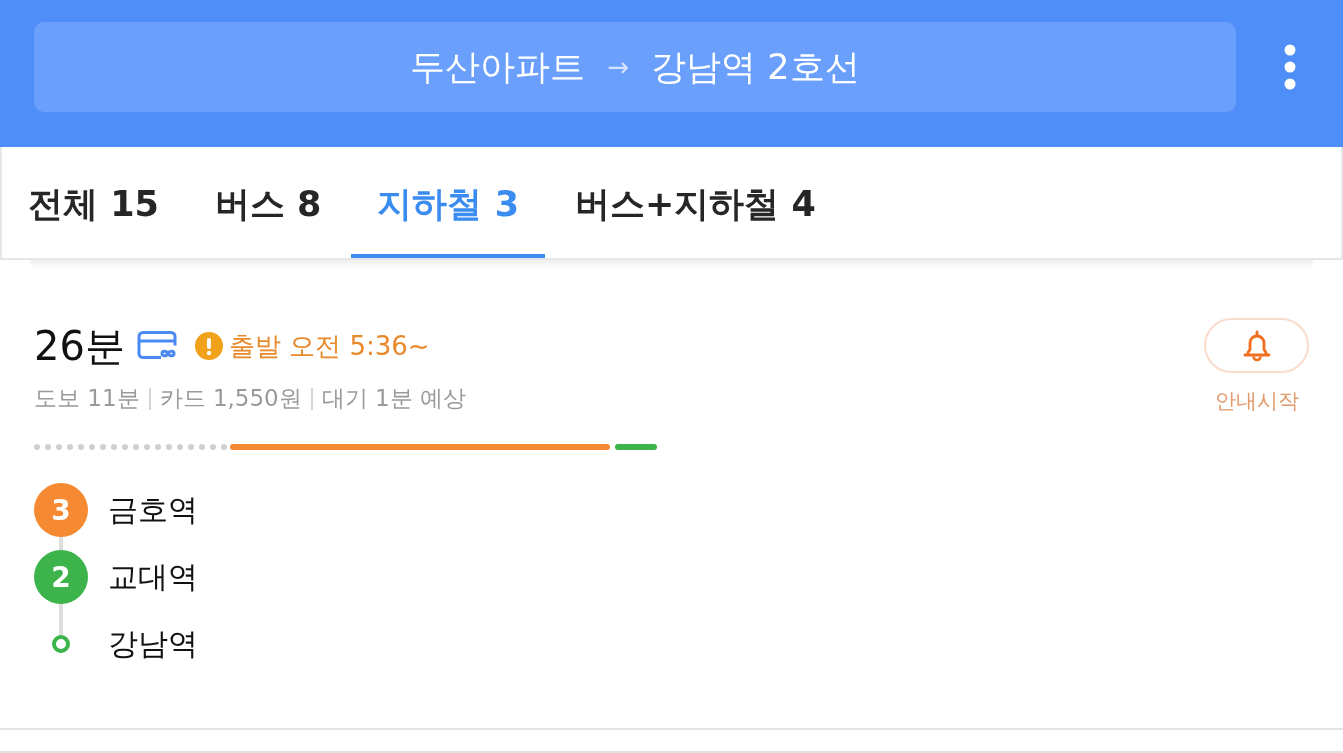  I want to click on bell-icon, so click(1256, 345).